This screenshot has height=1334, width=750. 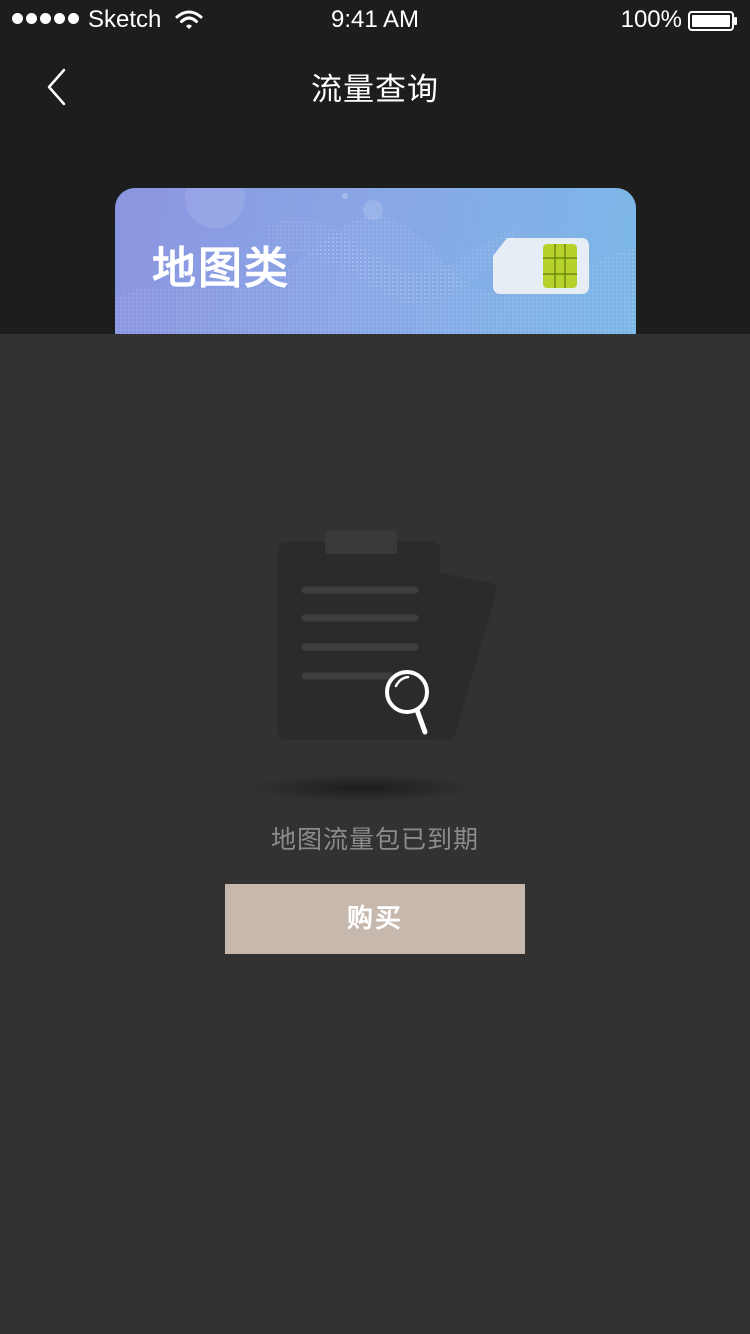 What do you see at coordinates (375, 90) in the screenshot?
I see `page-title: 流量查询` at bounding box center [375, 90].